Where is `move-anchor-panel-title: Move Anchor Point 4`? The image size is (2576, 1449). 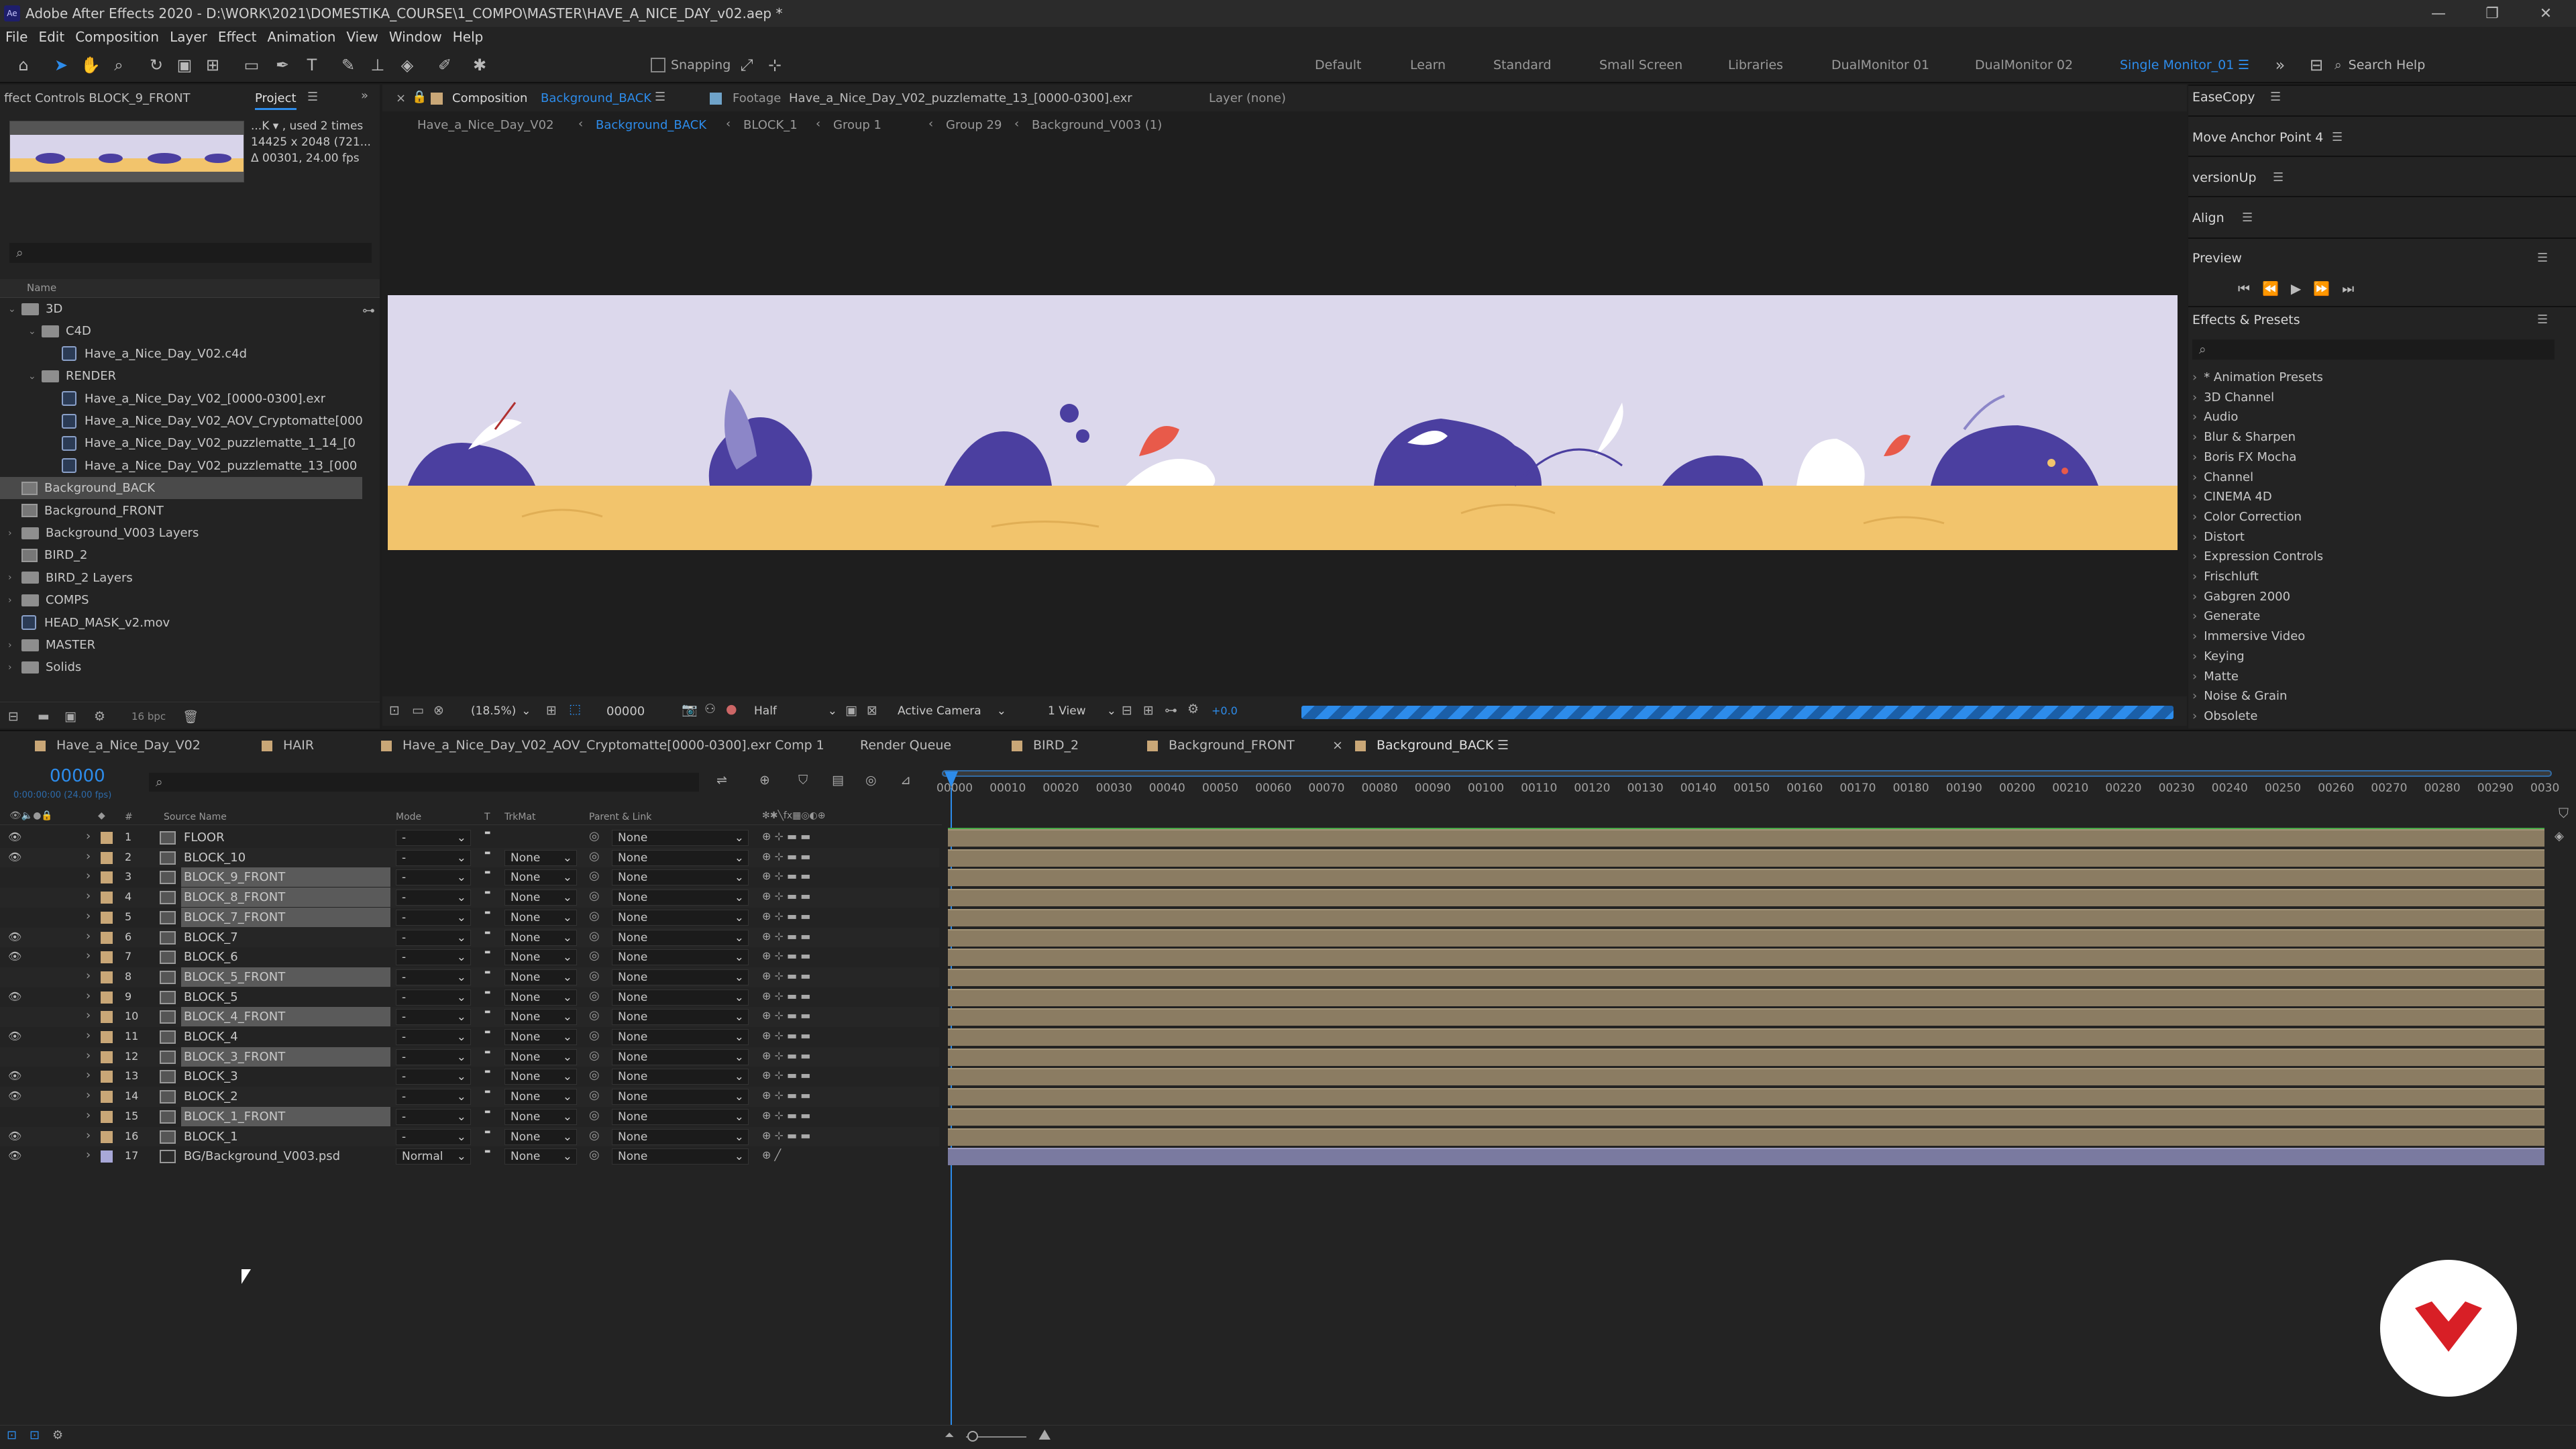
move-anchor-panel-title: Move Anchor Point 4 is located at coordinates (2257, 137).